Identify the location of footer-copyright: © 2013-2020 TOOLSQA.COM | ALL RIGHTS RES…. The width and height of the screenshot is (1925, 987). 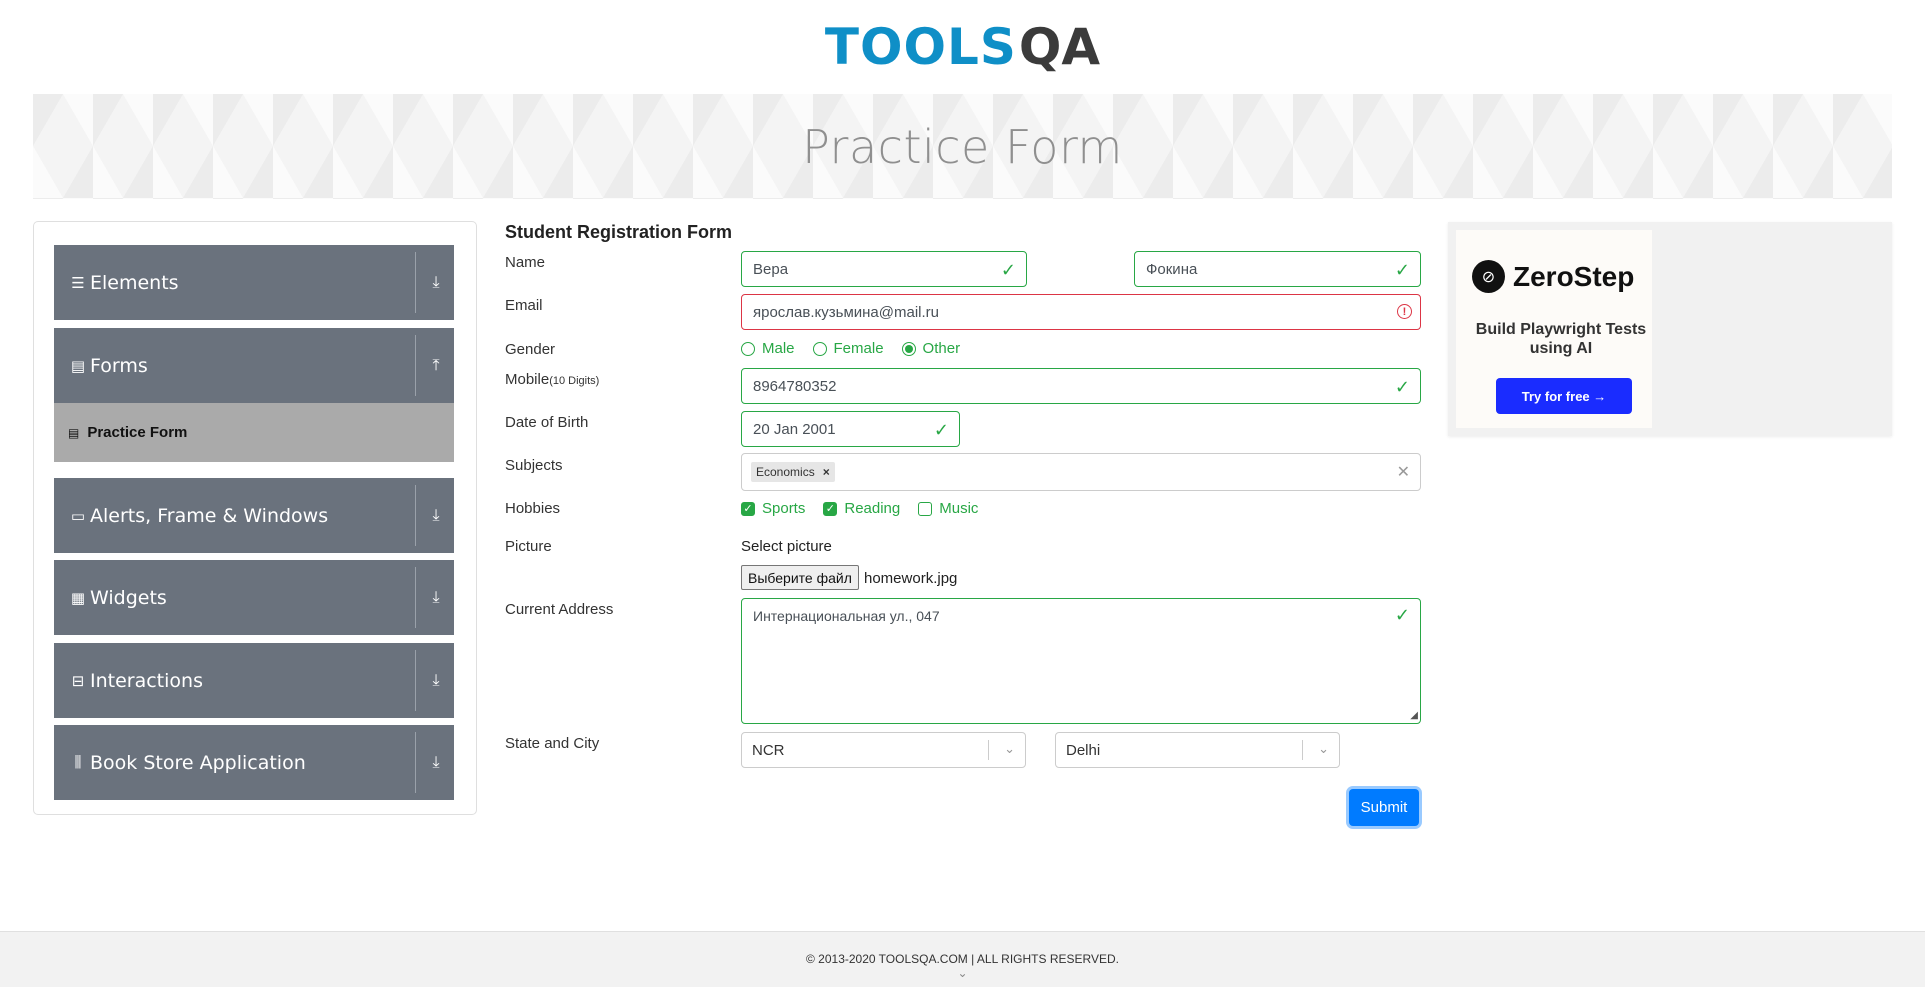
(962, 959).